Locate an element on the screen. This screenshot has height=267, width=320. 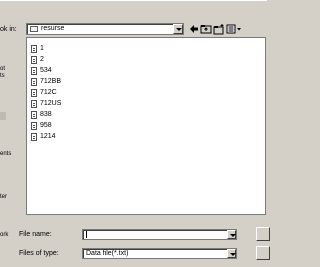
file-type-select: Data file(*.txt) is located at coordinates (159, 253).